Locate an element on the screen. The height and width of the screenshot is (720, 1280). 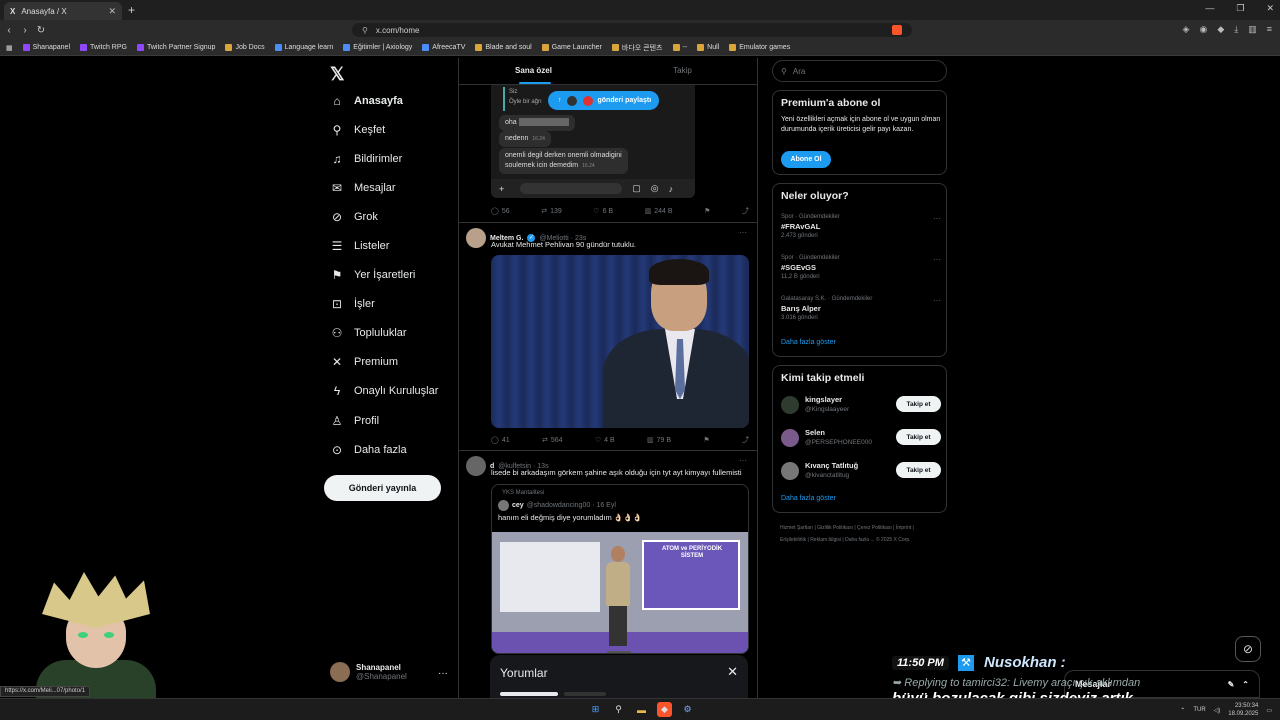
steam-icon: ⚙ is located at coordinates (687, 709).